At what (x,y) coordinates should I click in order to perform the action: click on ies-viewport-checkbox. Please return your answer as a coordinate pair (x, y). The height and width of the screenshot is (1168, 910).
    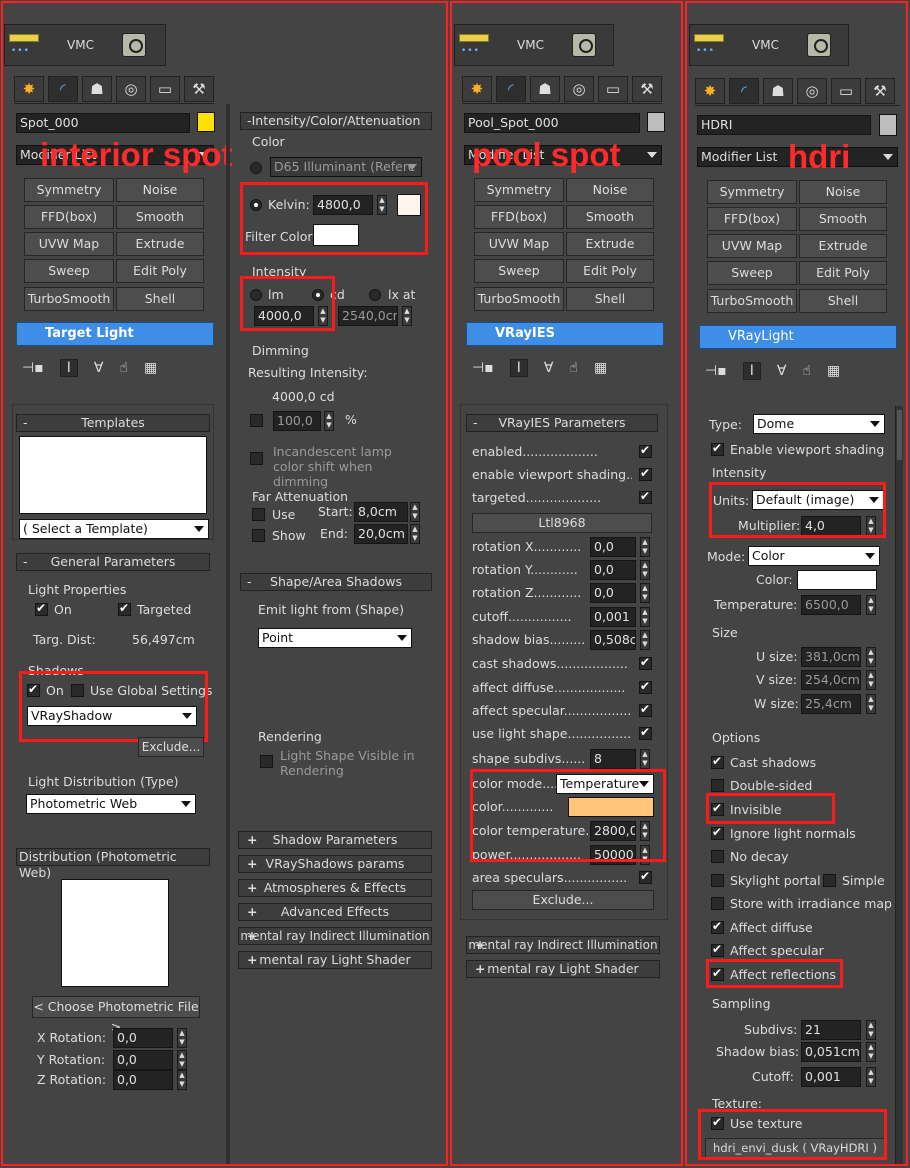
    Looking at the image, I should click on (645, 473).